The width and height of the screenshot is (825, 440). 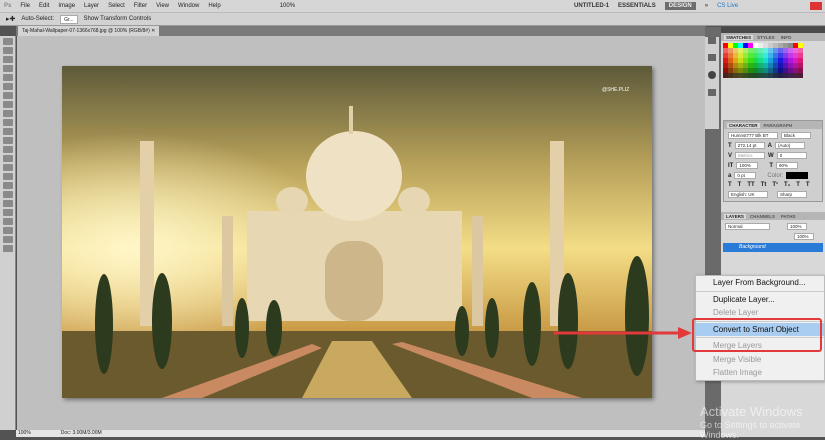 What do you see at coordinates (797, 175) in the screenshot?
I see `text-color-swatch` at bounding box center [797, 175].